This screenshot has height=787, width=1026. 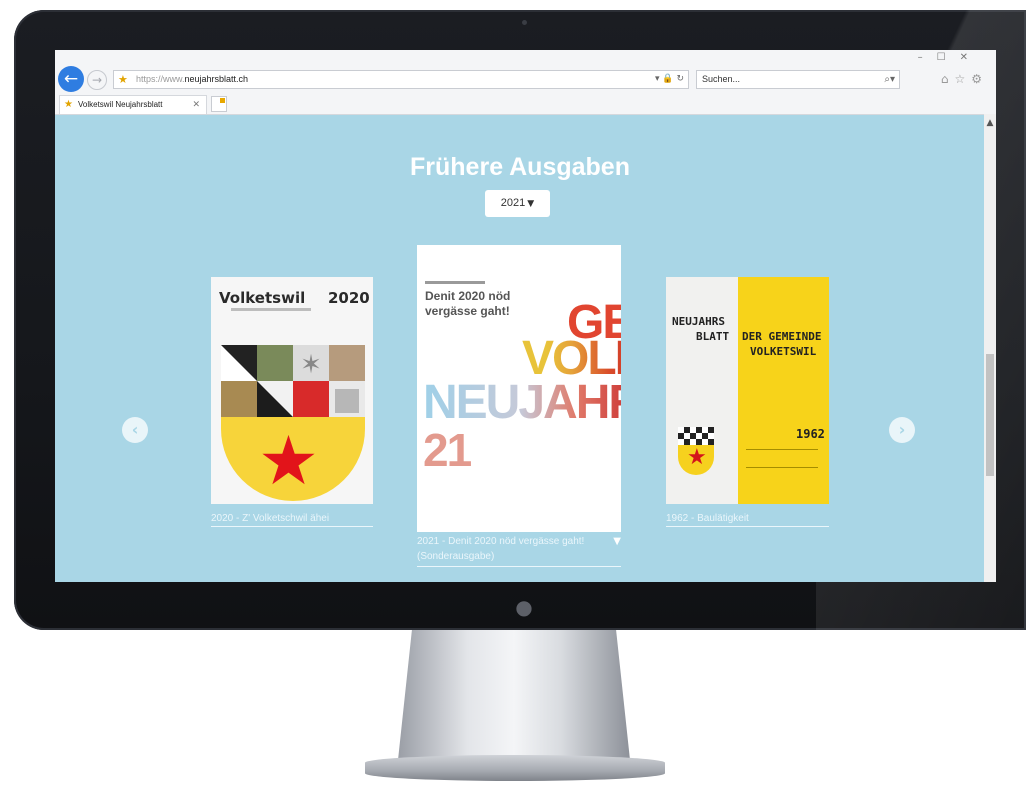 I want to click on cover-word: NEUJAHR, so click(x=522, y=402).